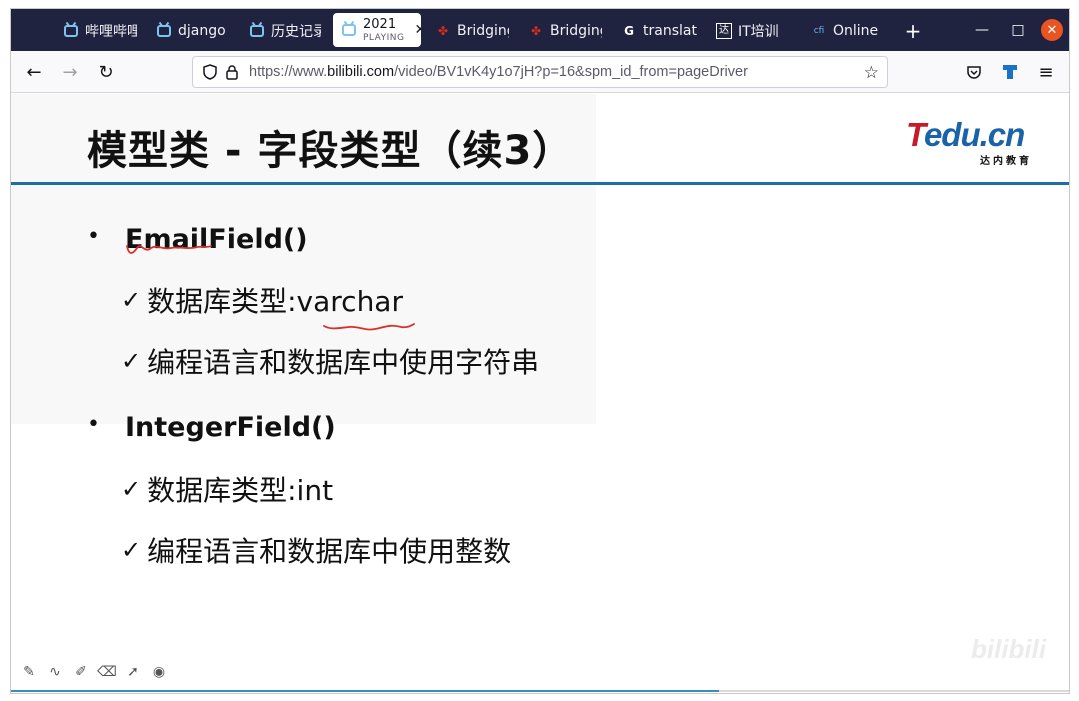 Image resolution: width=1079 pixels, height=701 pixels. What do you see at coordinates (230, 427) in the screenshot?
I see `bullet-label: IntegerField()` at bounding box center [230, 427].